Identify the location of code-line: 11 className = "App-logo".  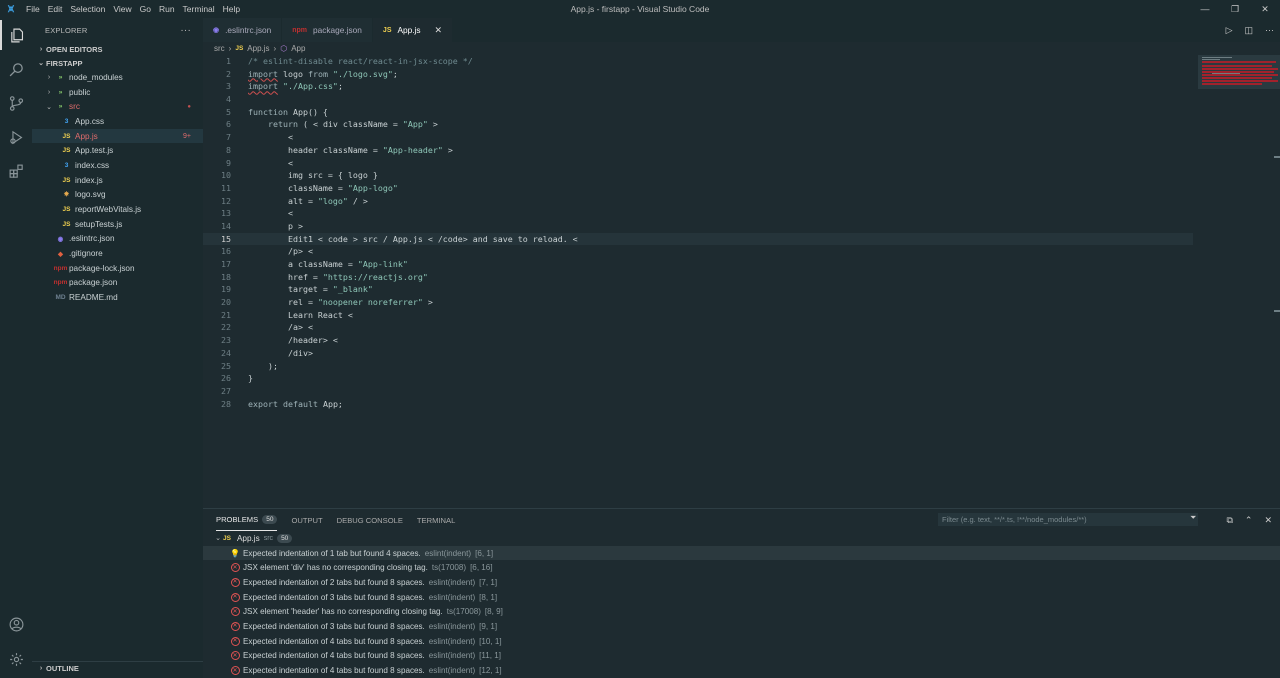
(698, 188).